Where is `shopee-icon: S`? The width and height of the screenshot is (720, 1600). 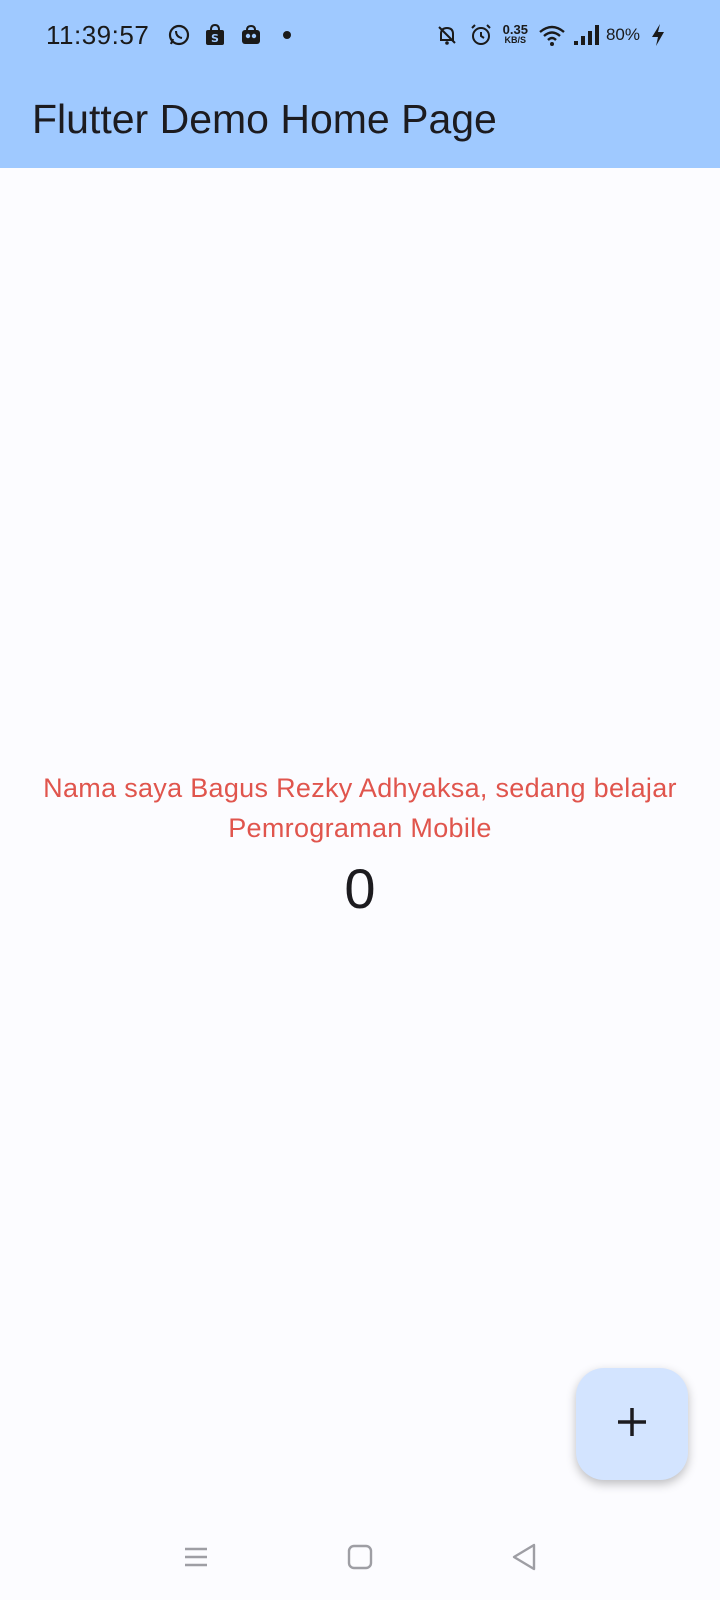
shopee-icon: S is located at coordinates (215, 35).